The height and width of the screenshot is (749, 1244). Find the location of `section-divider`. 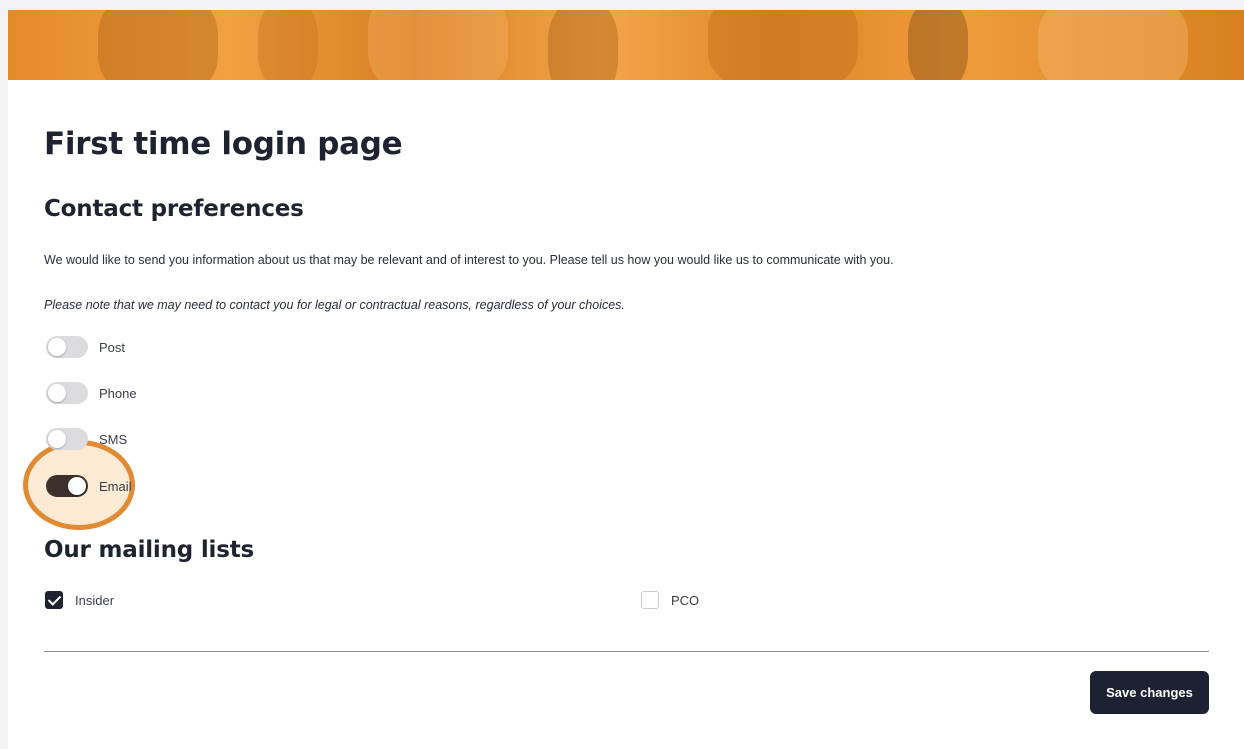

section-divider is located at coordinates (626, 651).